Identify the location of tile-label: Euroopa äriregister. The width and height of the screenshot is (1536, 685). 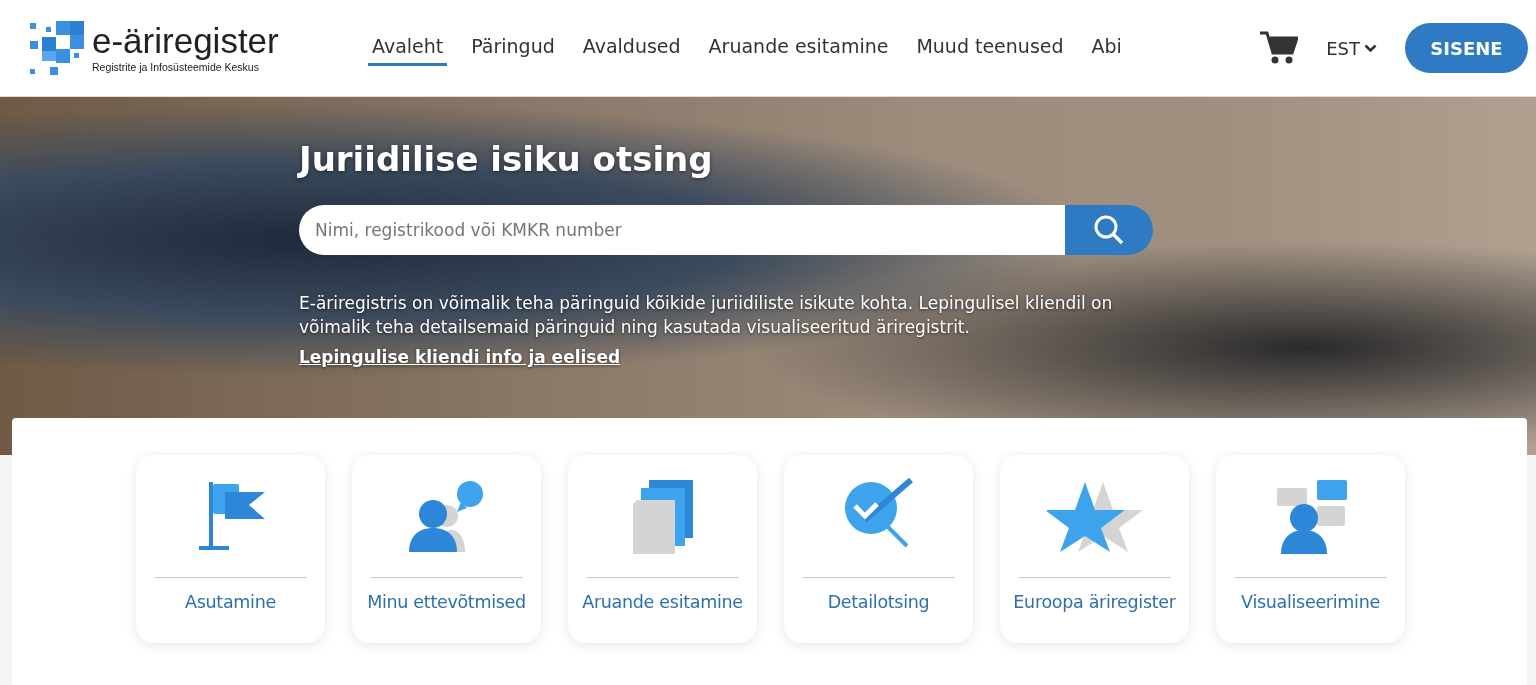
(1094, 602).